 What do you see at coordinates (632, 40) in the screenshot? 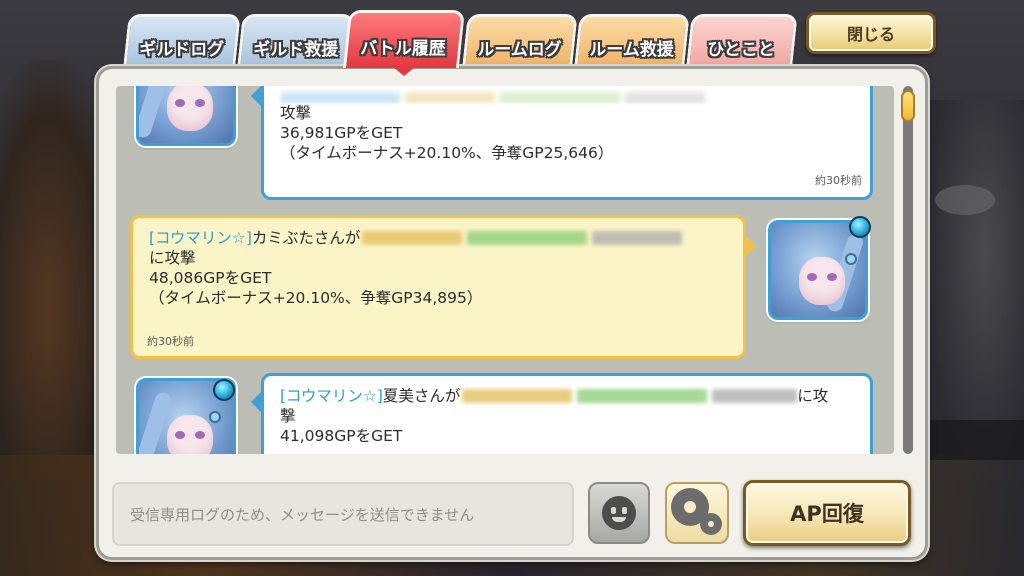
I see `tab-room-rescue: ルーム救援` at bounding box center [632, 40].